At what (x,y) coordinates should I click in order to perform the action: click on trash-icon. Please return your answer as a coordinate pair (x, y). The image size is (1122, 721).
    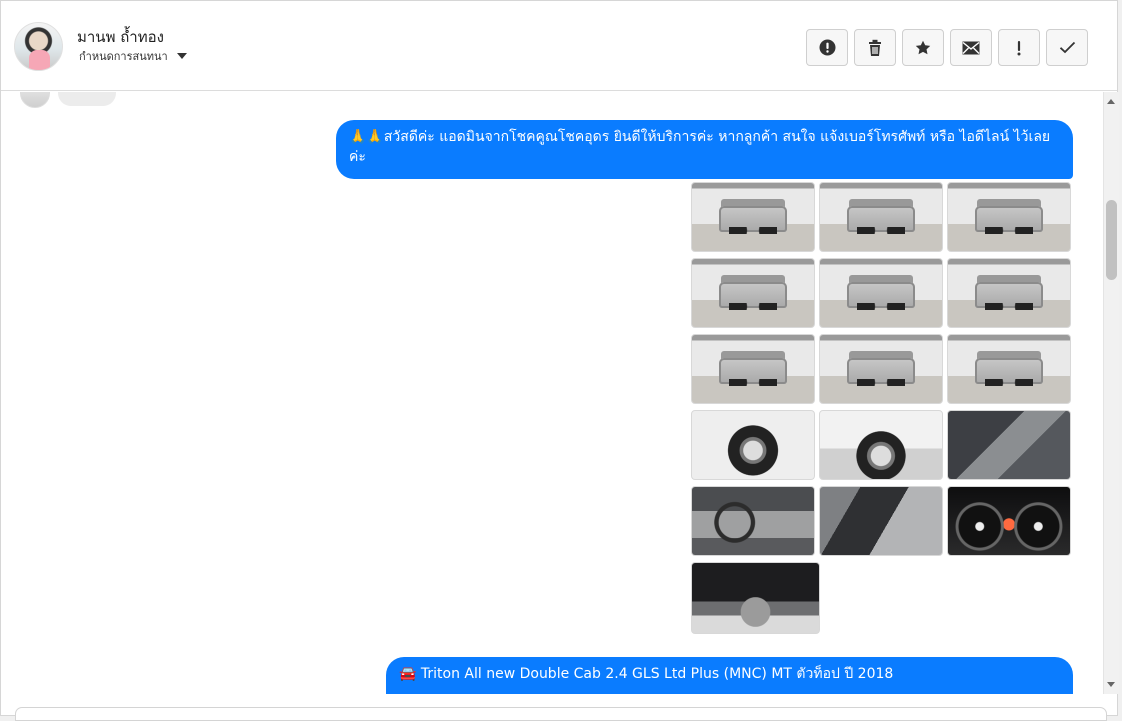
    Looking at the image, I should click on (875, 48).